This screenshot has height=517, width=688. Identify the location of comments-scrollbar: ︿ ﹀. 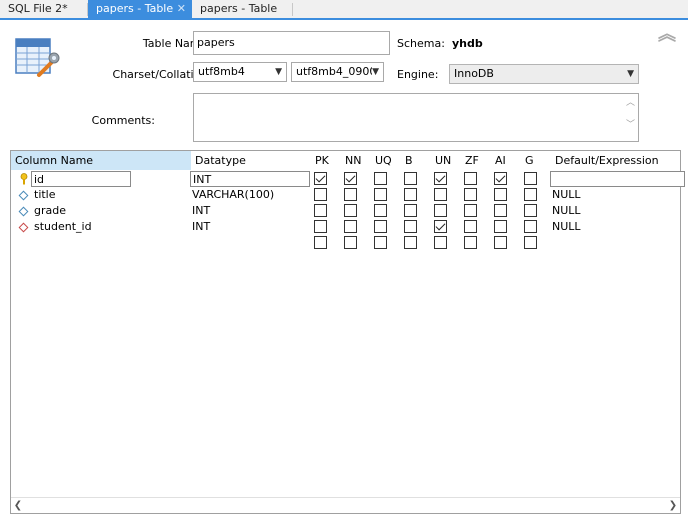
(630, 117).